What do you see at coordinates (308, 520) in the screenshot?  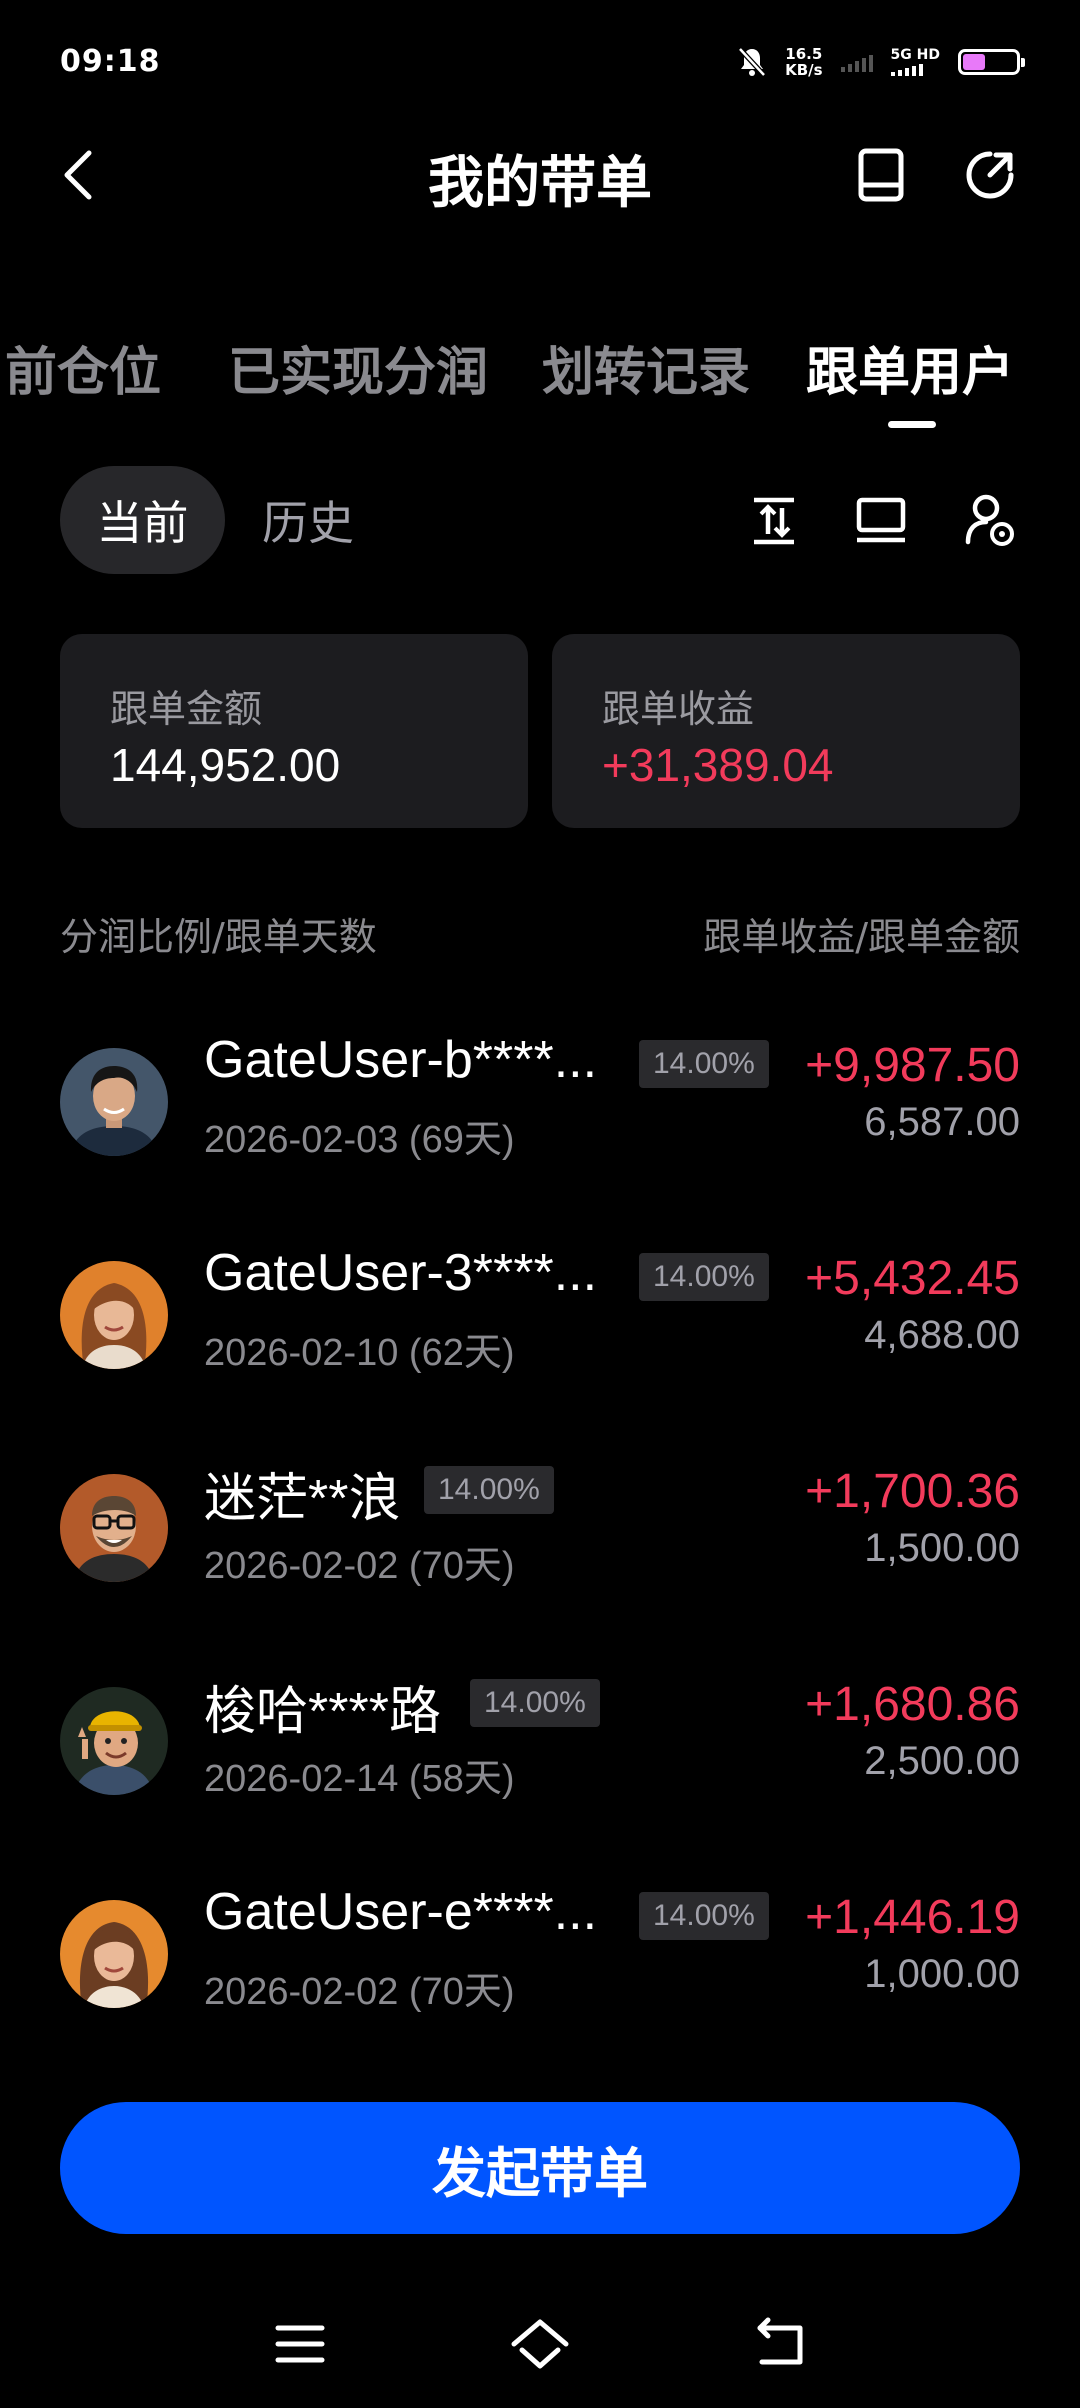 I see `segment-history: 历史` at bounding box center [308, 520].